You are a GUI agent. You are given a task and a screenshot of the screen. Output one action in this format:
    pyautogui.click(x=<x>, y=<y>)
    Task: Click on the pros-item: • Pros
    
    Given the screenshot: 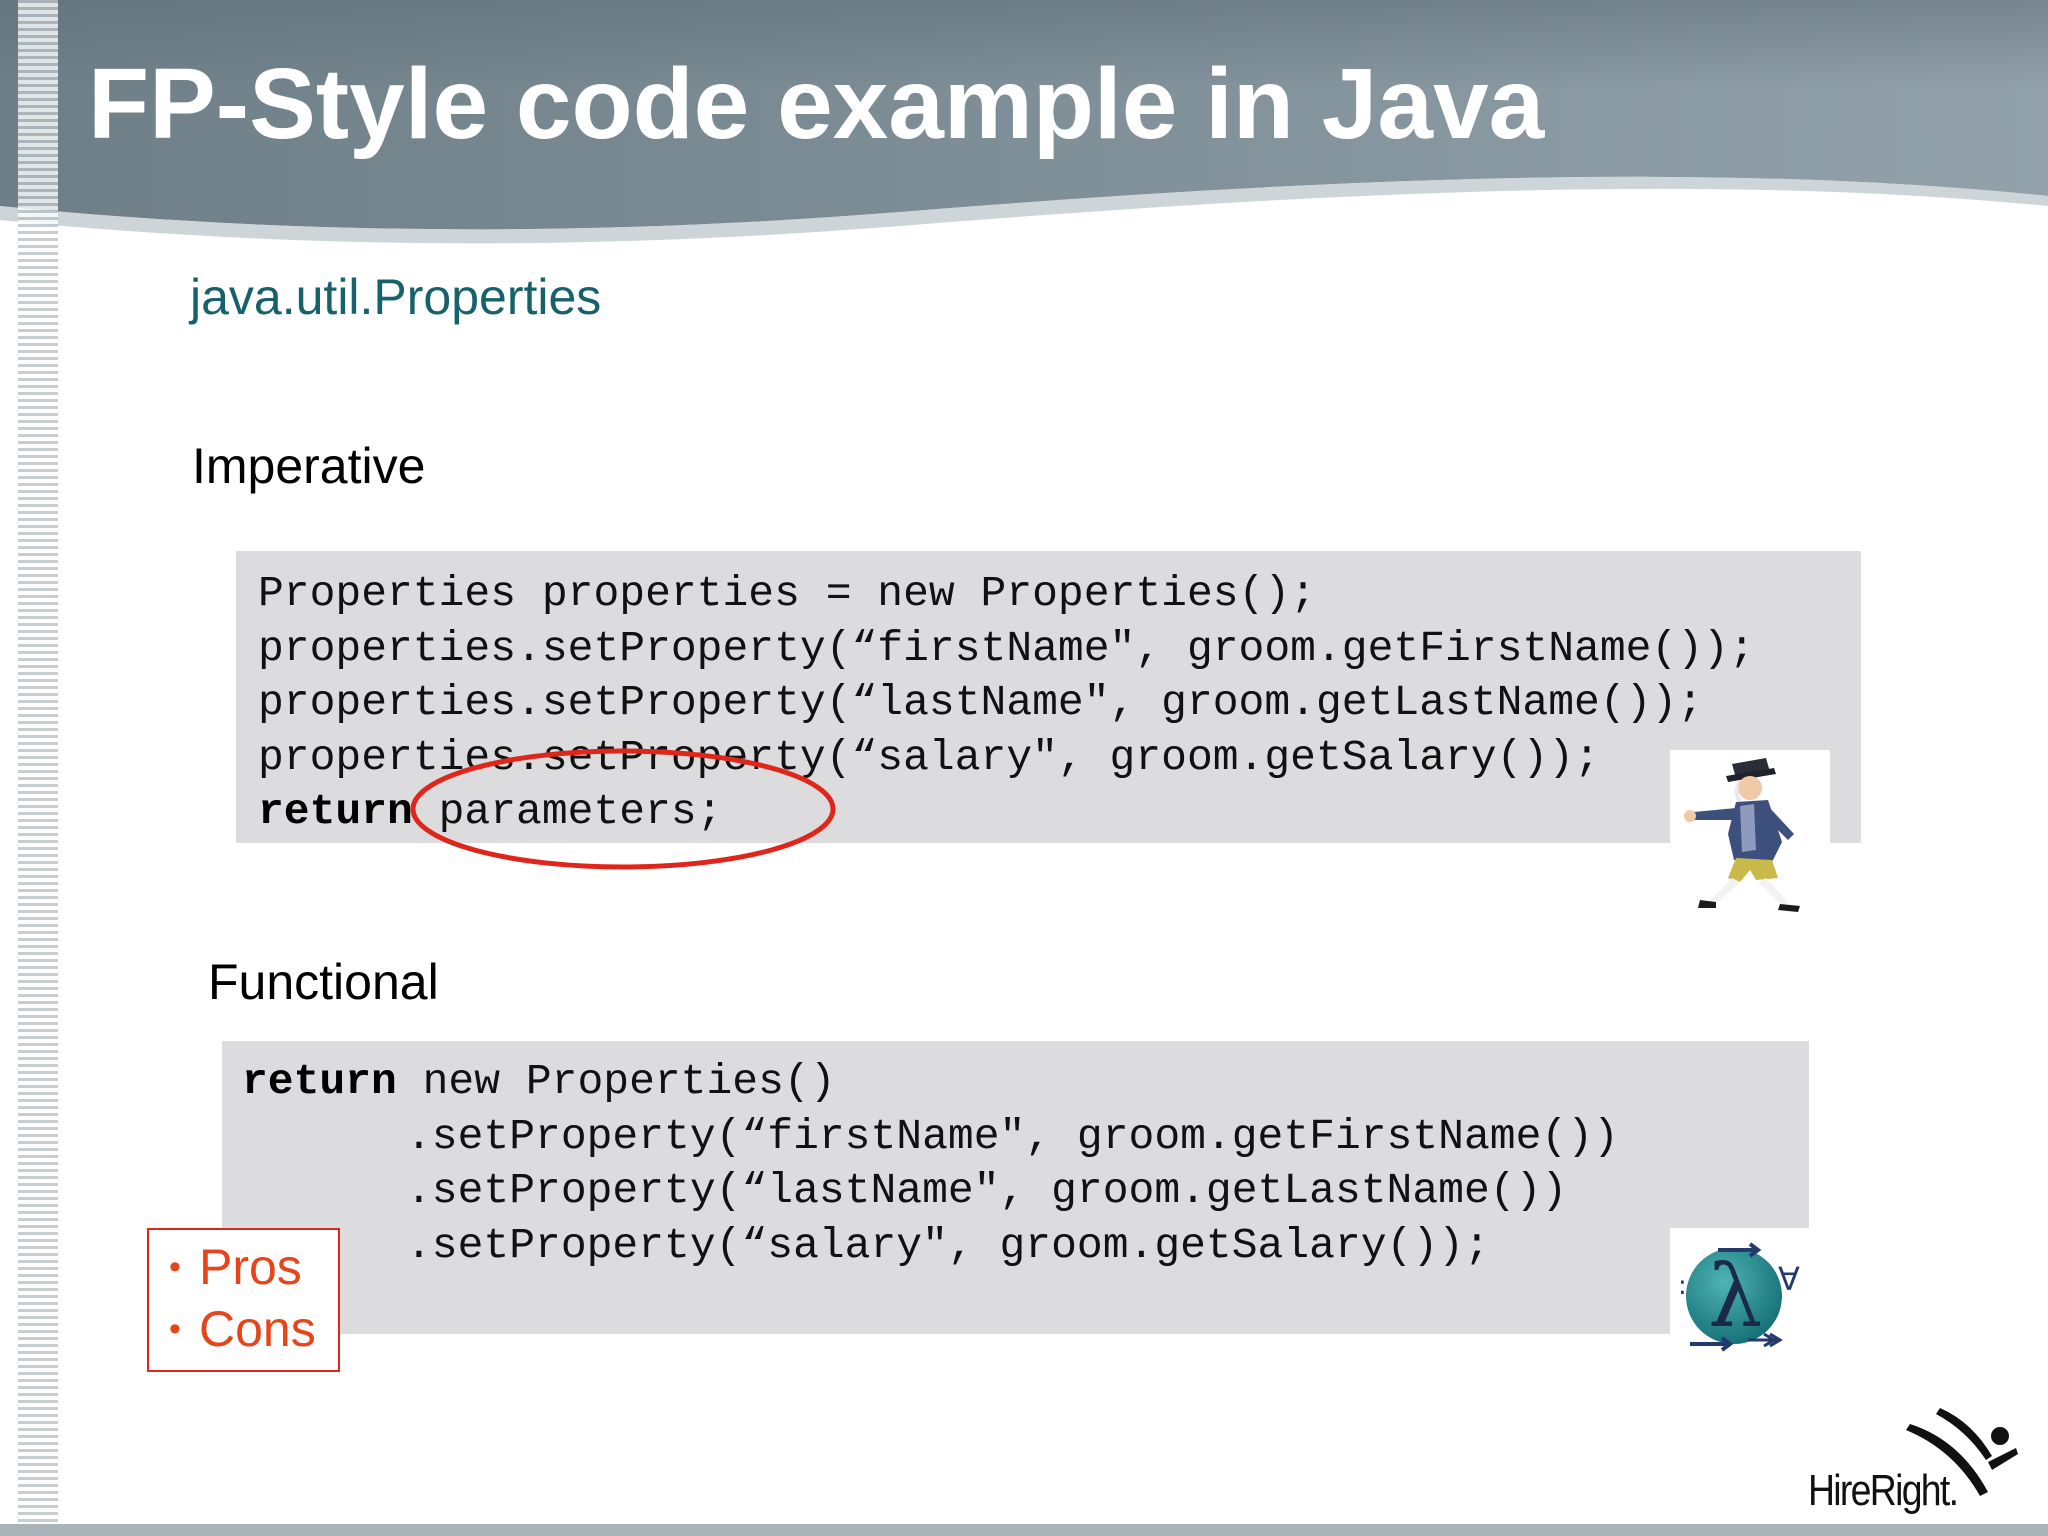 What is the action you would take?
    pyautogui.click(x=235, y=1267)
    